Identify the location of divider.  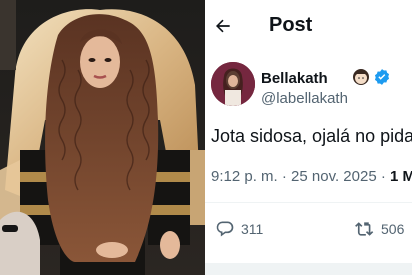
(308, 202).